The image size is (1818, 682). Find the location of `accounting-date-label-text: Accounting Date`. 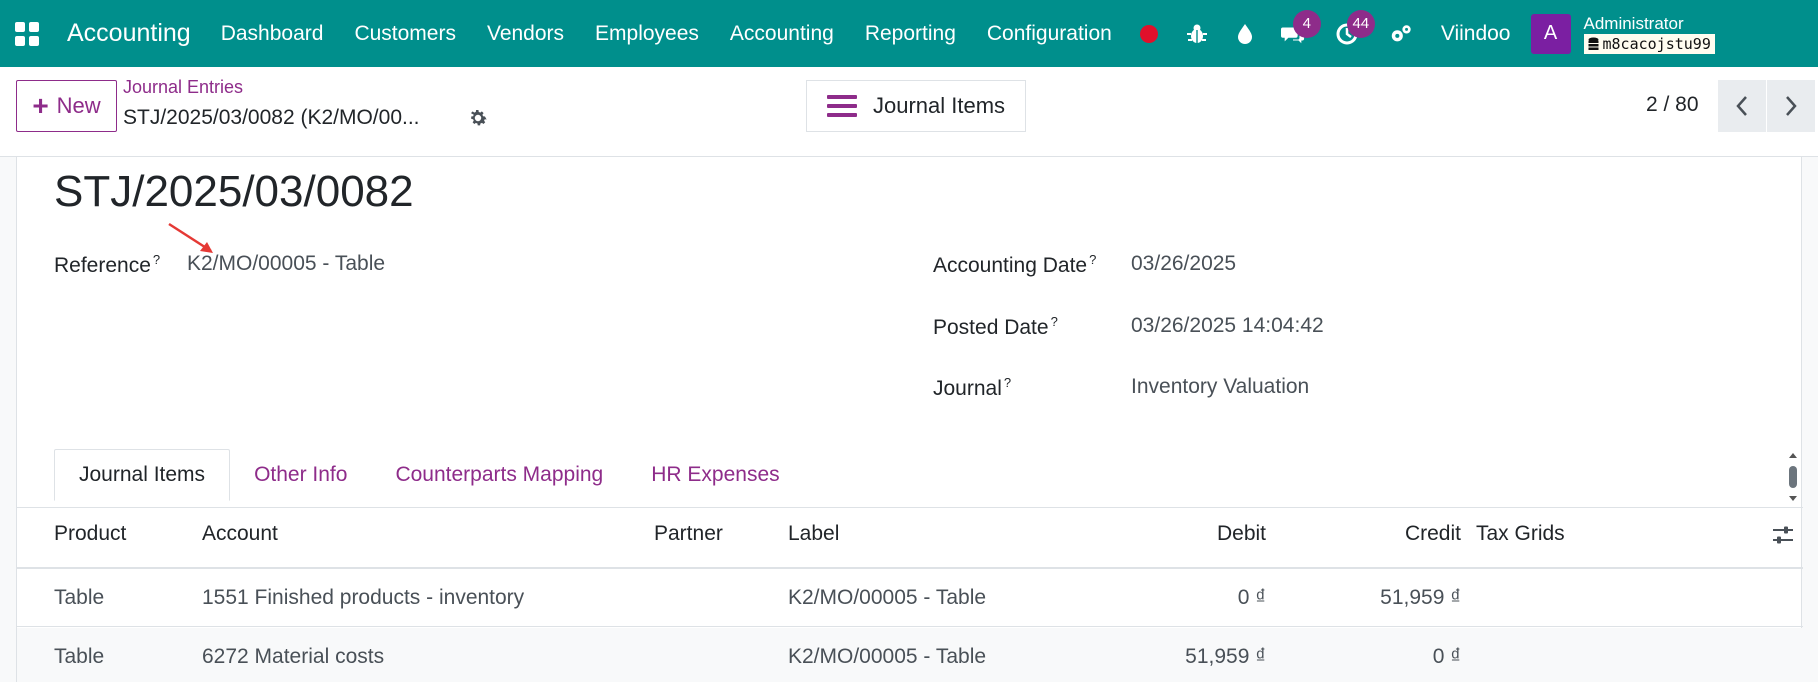

accounting-date-label-text: Accounting Date is located at coordinates (1010, 265).